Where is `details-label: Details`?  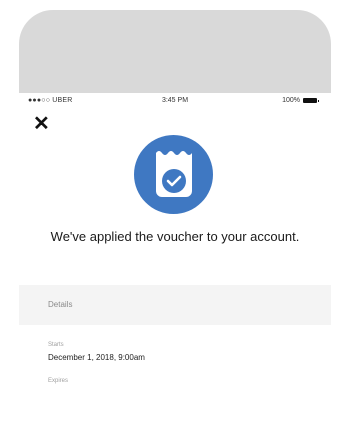
details-label: Details is located at coordinates (60, 304).